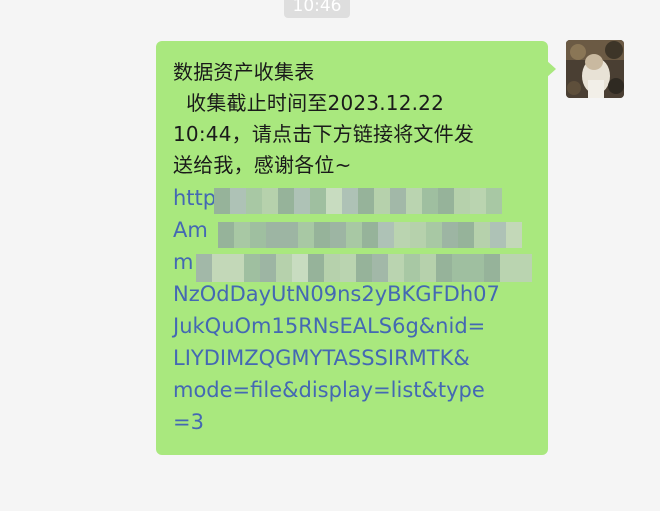 This screenshot has height=511, width=660. Describe the element at coordinates (309, 103) in the screenshot. I see `message-line: 收集截止时间至2023.12.22` at that location.